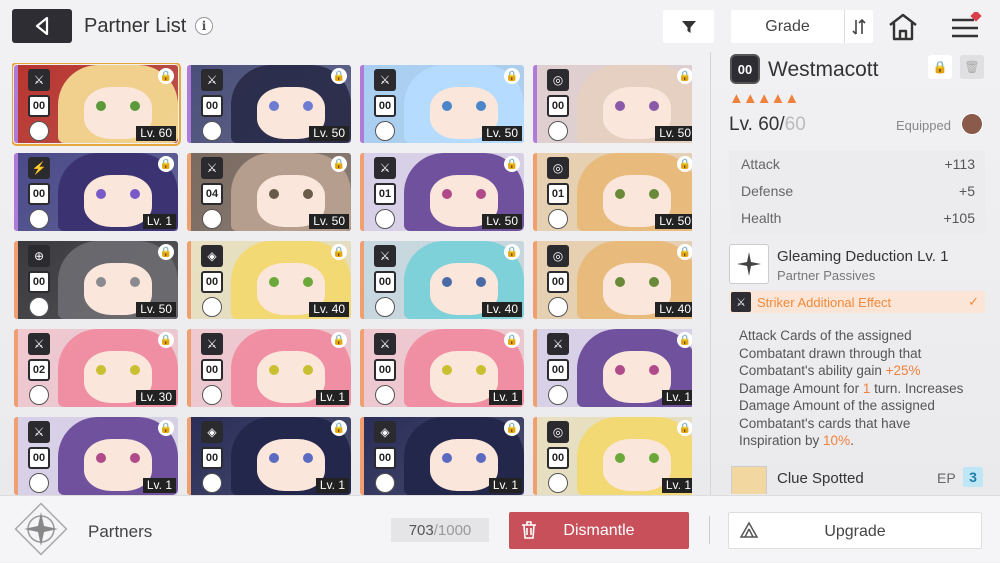  I want to click on partner-card: ⚔ 00 🔒 Lv. 40, so click(442, 280).